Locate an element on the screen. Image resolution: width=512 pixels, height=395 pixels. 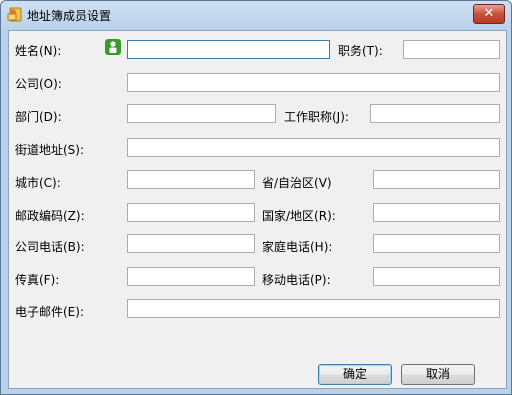
mobile-field is located at coordinates (436, 276).